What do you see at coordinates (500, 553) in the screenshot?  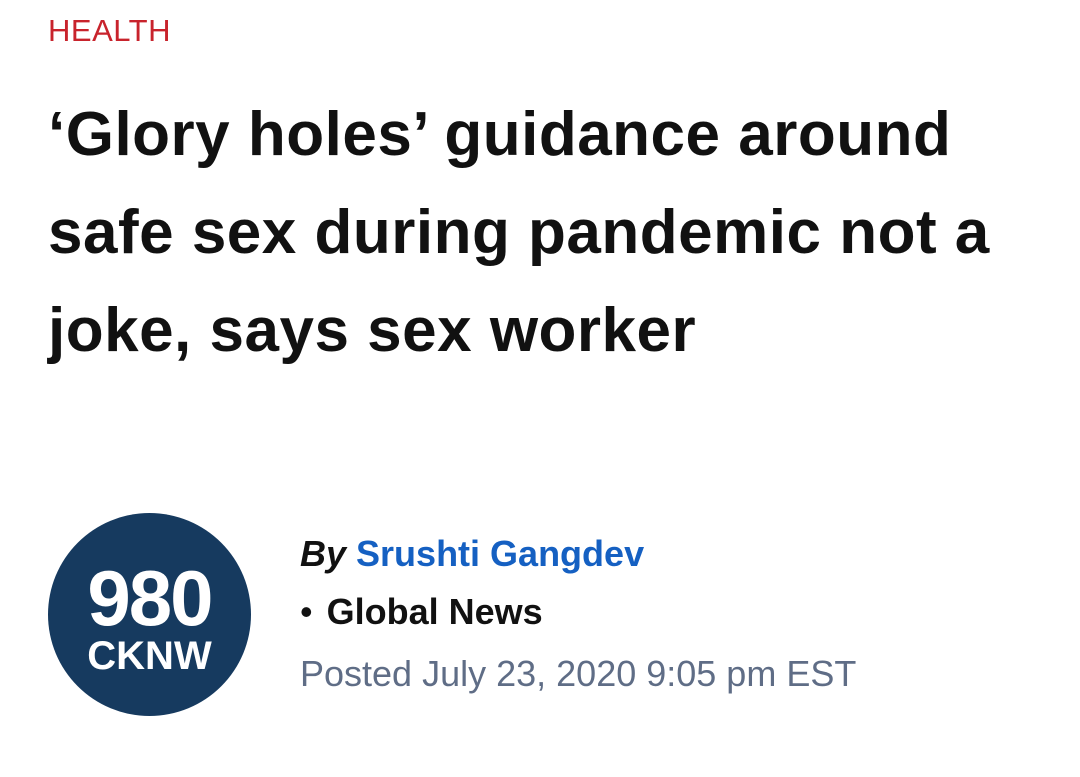 I see `author-link: Srushti Gangdev` at bounding box center [500, 553].